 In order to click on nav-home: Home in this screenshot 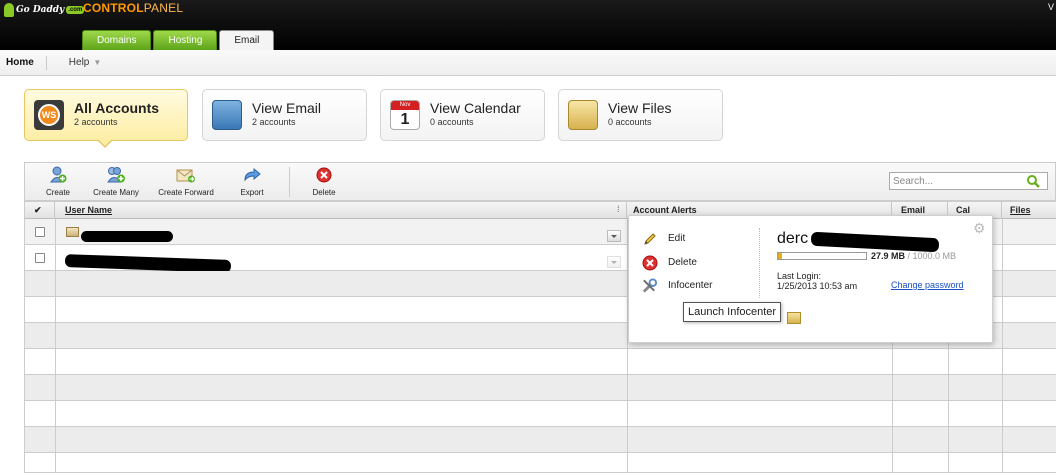, I will do `click(23, 62)`.